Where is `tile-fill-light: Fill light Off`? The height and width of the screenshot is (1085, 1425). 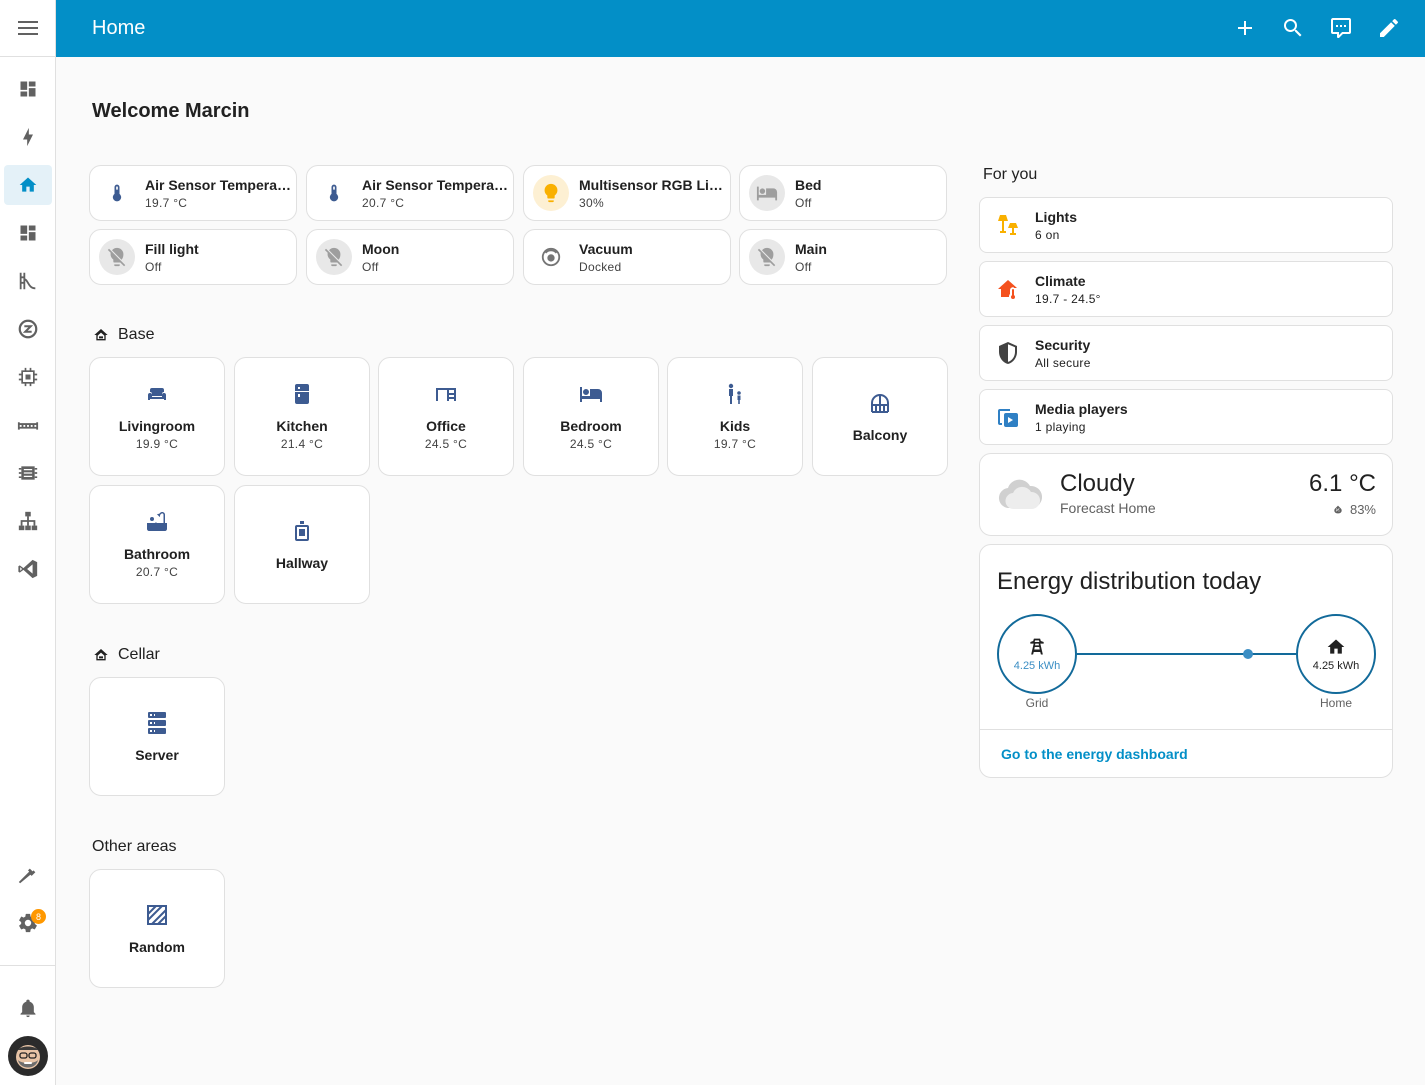 tile-fill-light: Fill light Off is located at coordinates (193, 257).